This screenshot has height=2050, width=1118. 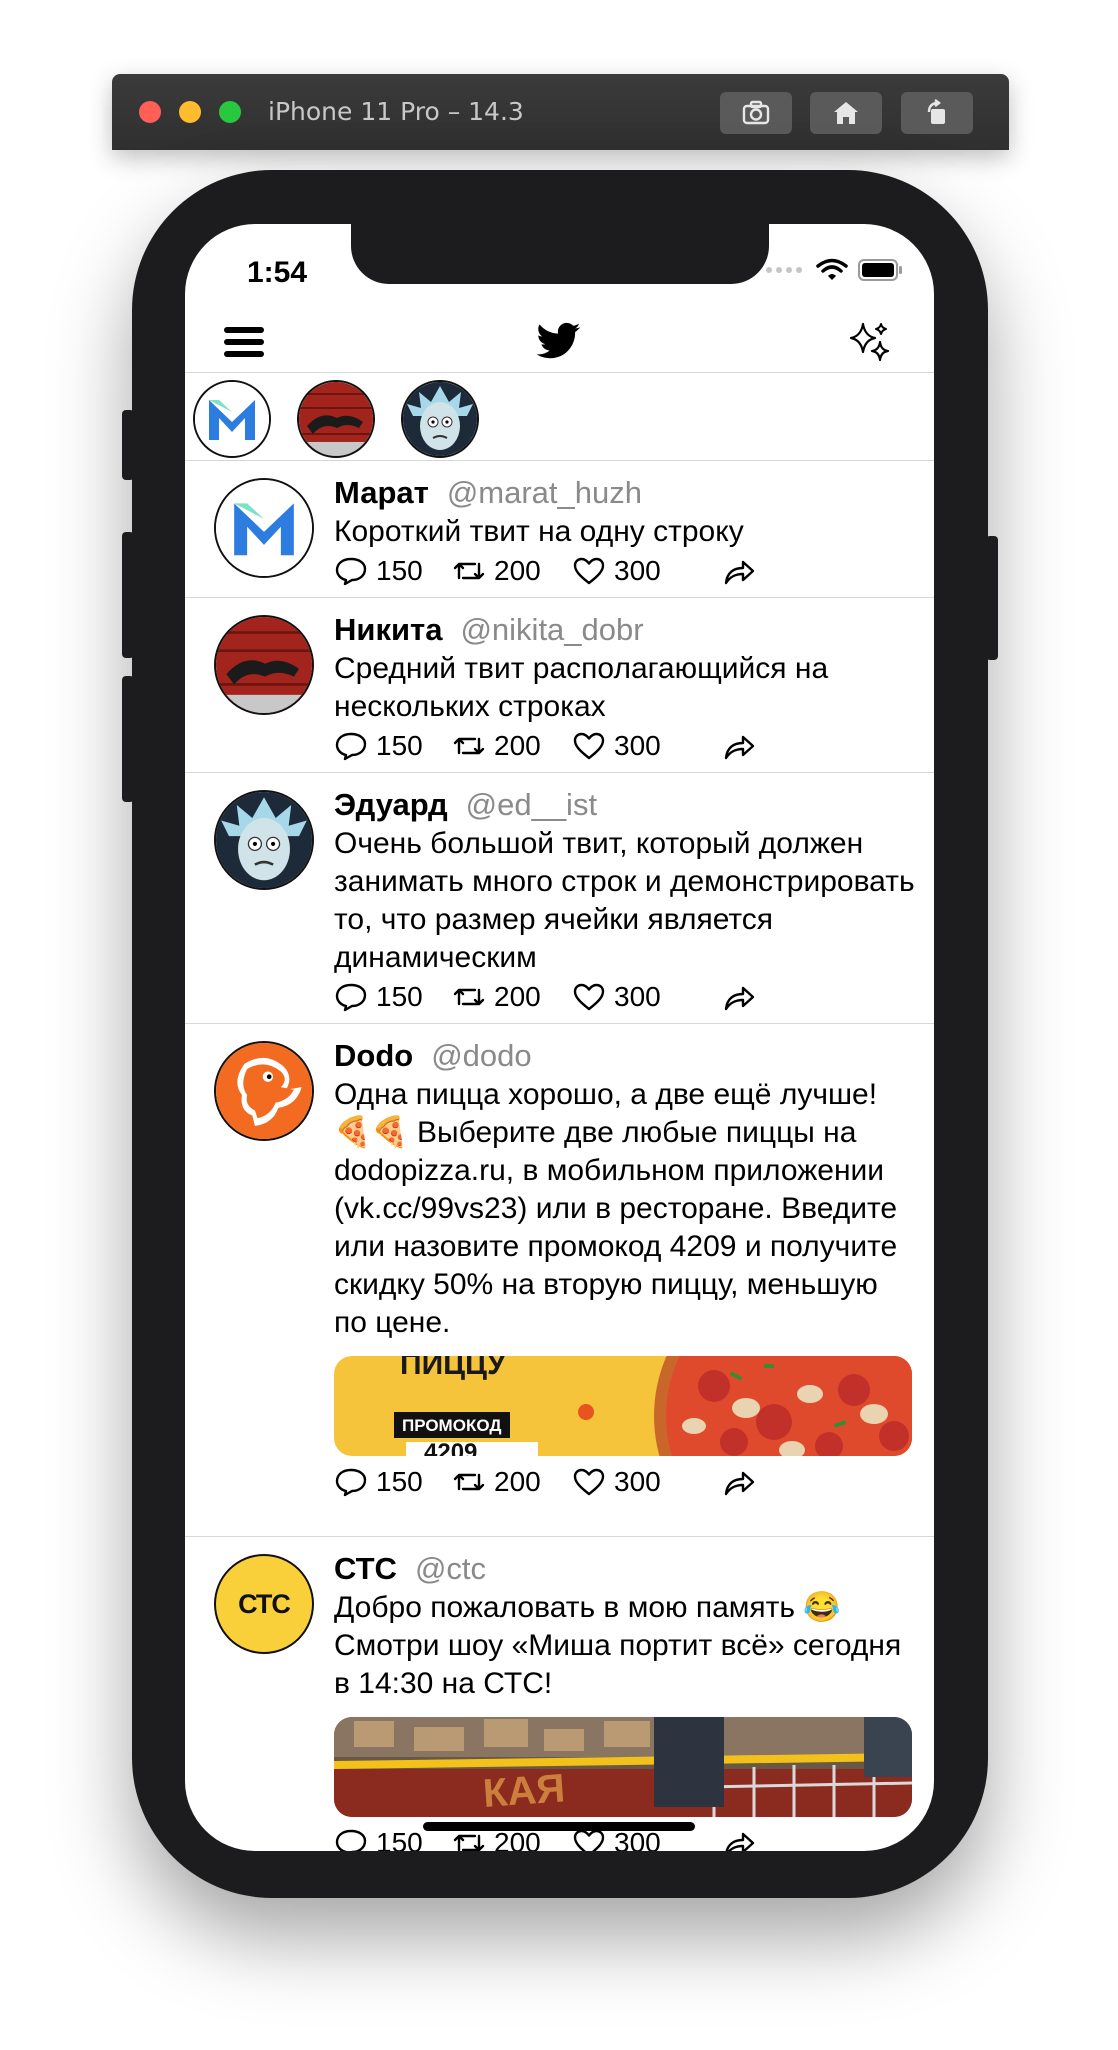 I want to click on sparkle-icon, so click(x=869, y=342).